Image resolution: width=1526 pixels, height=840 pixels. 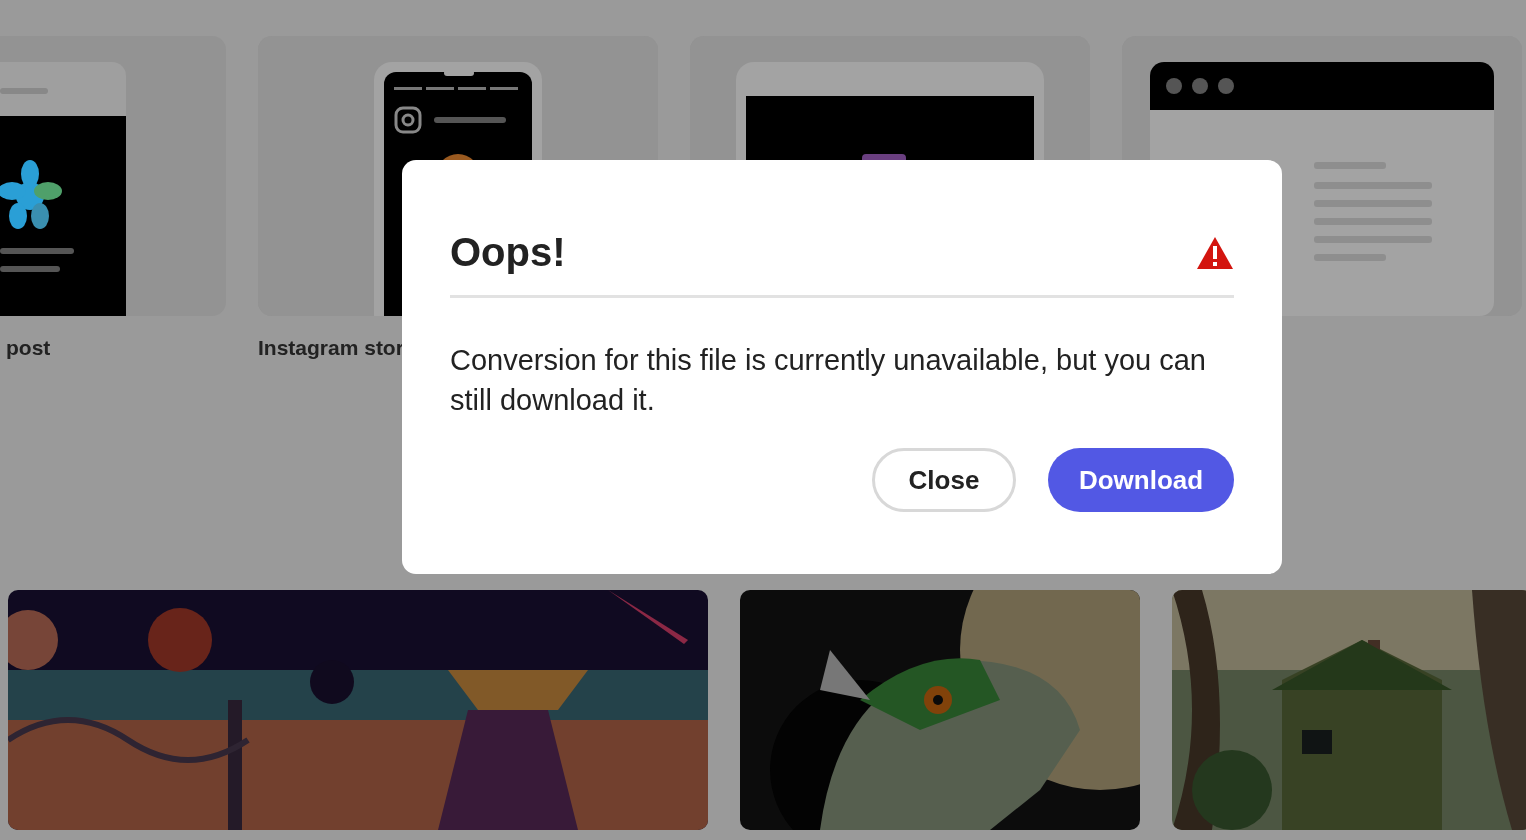 What do you see at coordinates (944, 480) in the screenshot?
I see `close-button: Close` at bounding box center [944, 480].